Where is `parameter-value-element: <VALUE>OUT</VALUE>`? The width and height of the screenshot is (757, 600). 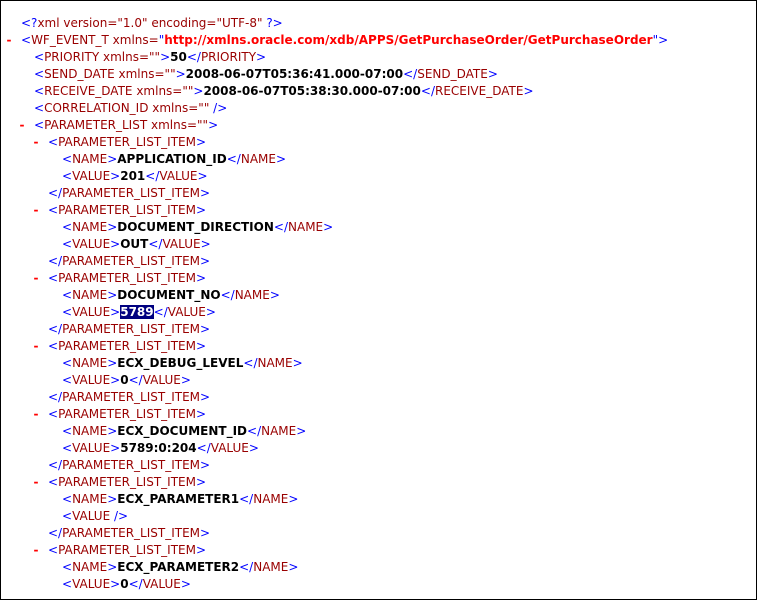
parameter-value-element: <VALUE>OUT</VALUE> is located at coordinates (378, 244).